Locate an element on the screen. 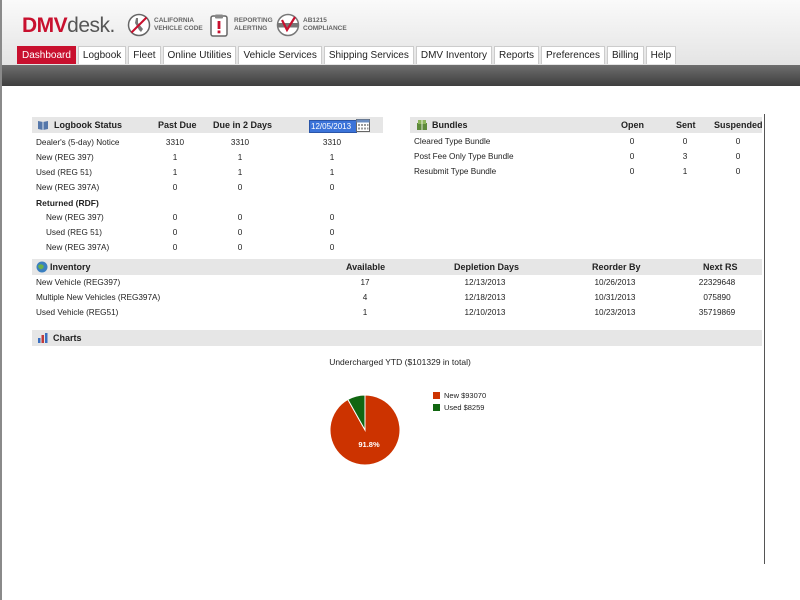 The width and height of the screenshot is (800, 600). dmvdesk-logo: DMVdesk. is located at coordinates (68, 26).